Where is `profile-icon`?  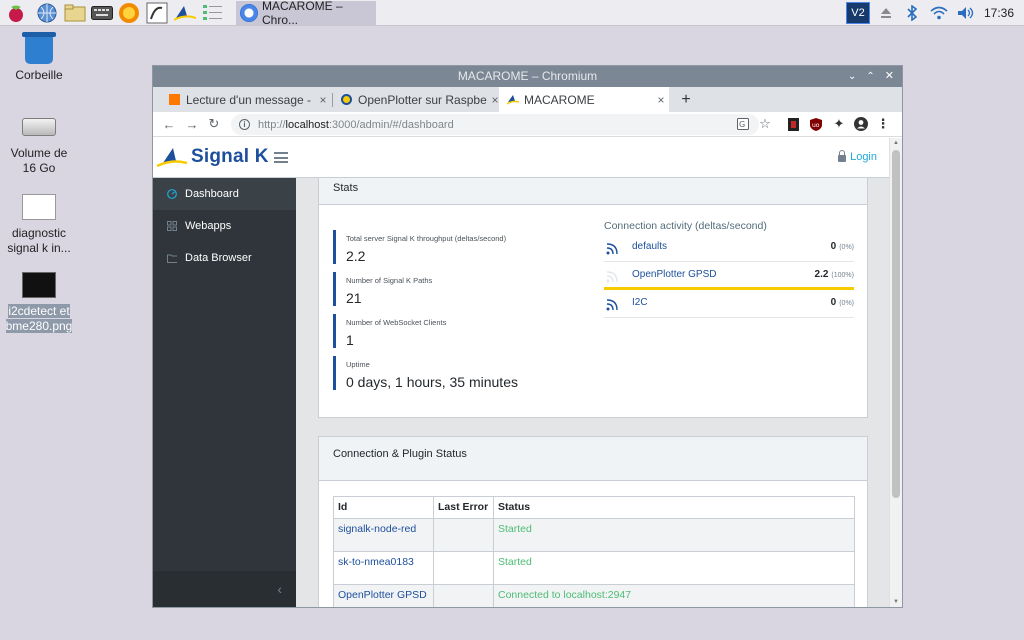 profile-icon is located at coordinates (861, 124).